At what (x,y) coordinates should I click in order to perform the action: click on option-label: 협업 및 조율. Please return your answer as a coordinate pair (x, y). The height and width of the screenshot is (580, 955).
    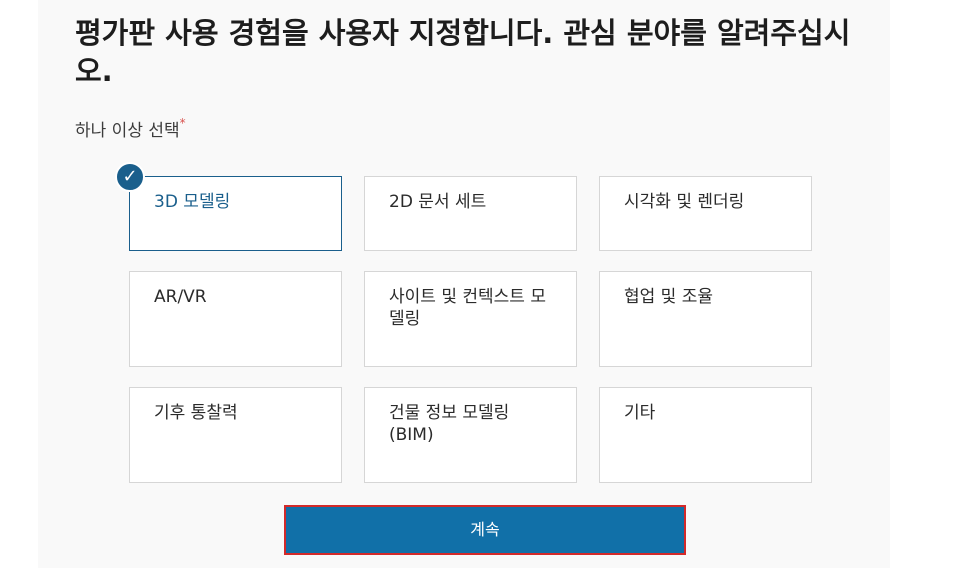
    Looking at the image, I should click on (669, 297).